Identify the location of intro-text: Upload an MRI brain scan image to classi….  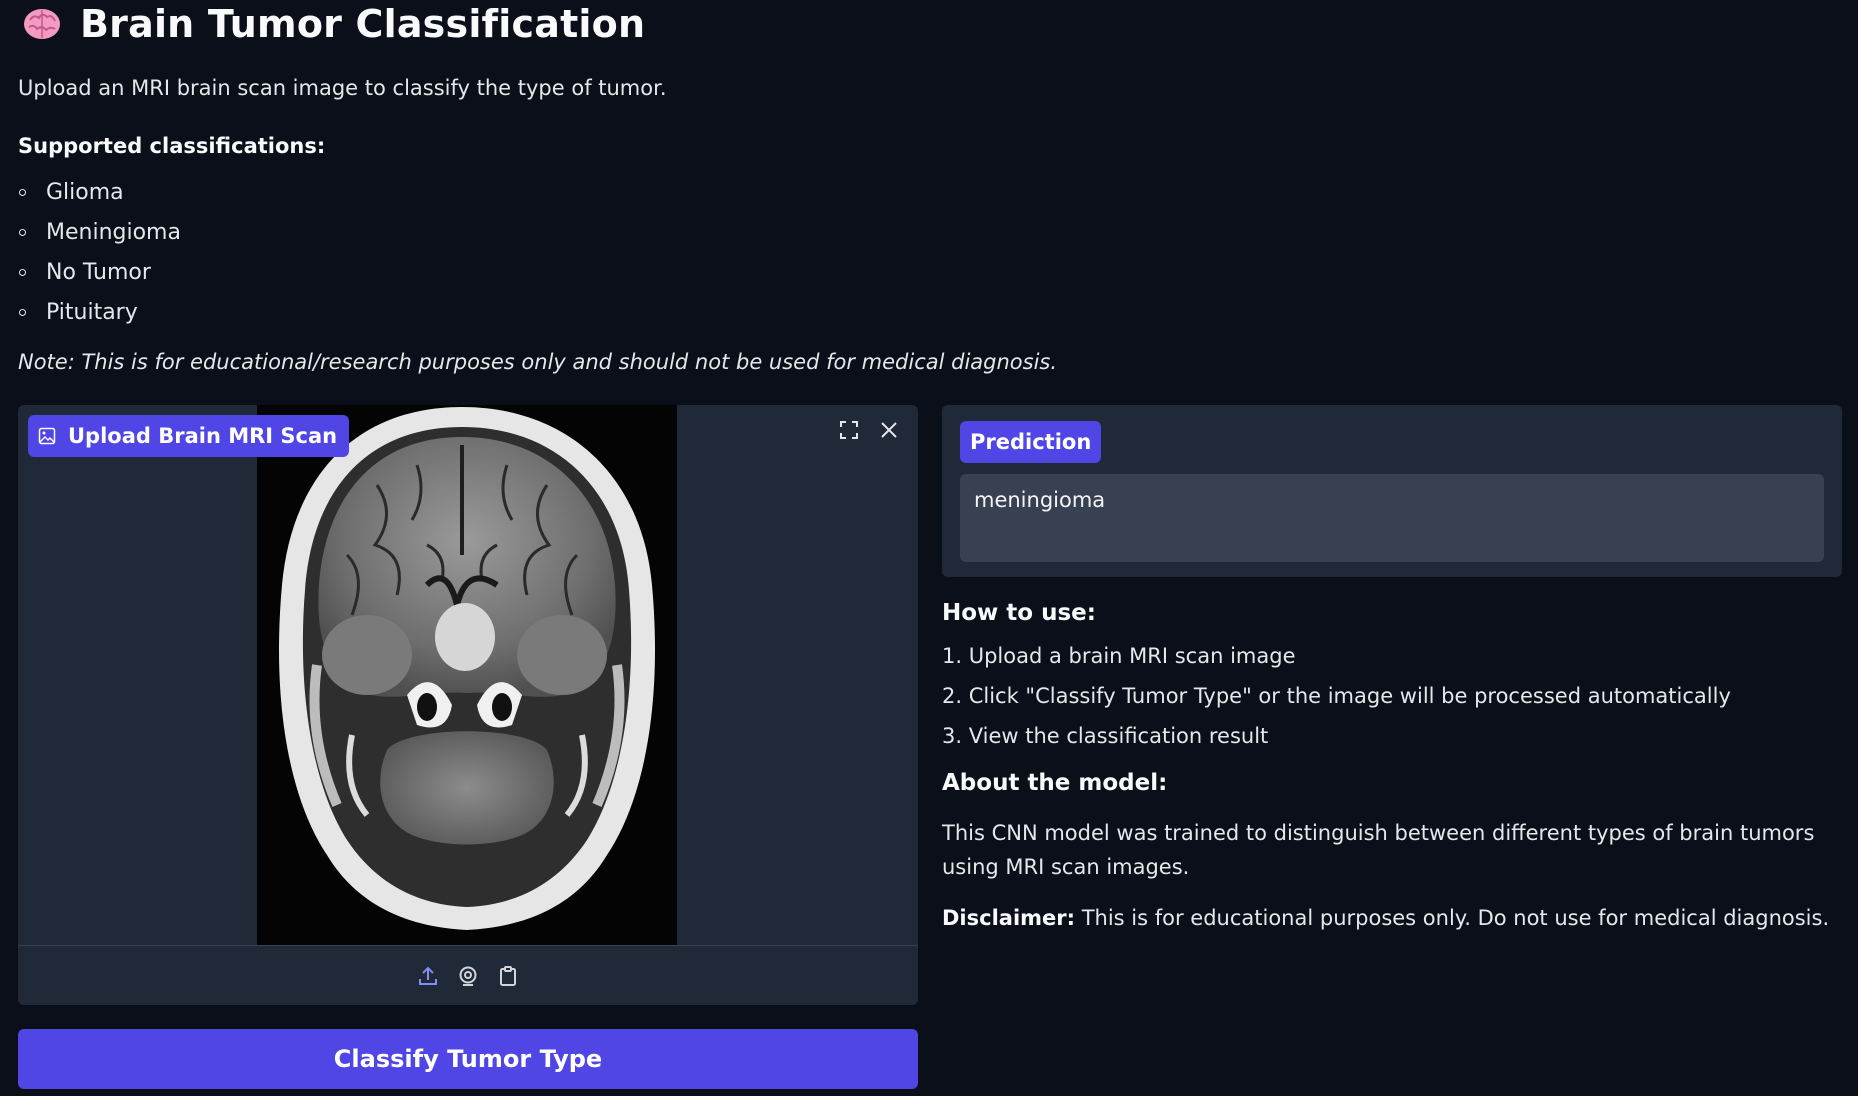
(342, 88).